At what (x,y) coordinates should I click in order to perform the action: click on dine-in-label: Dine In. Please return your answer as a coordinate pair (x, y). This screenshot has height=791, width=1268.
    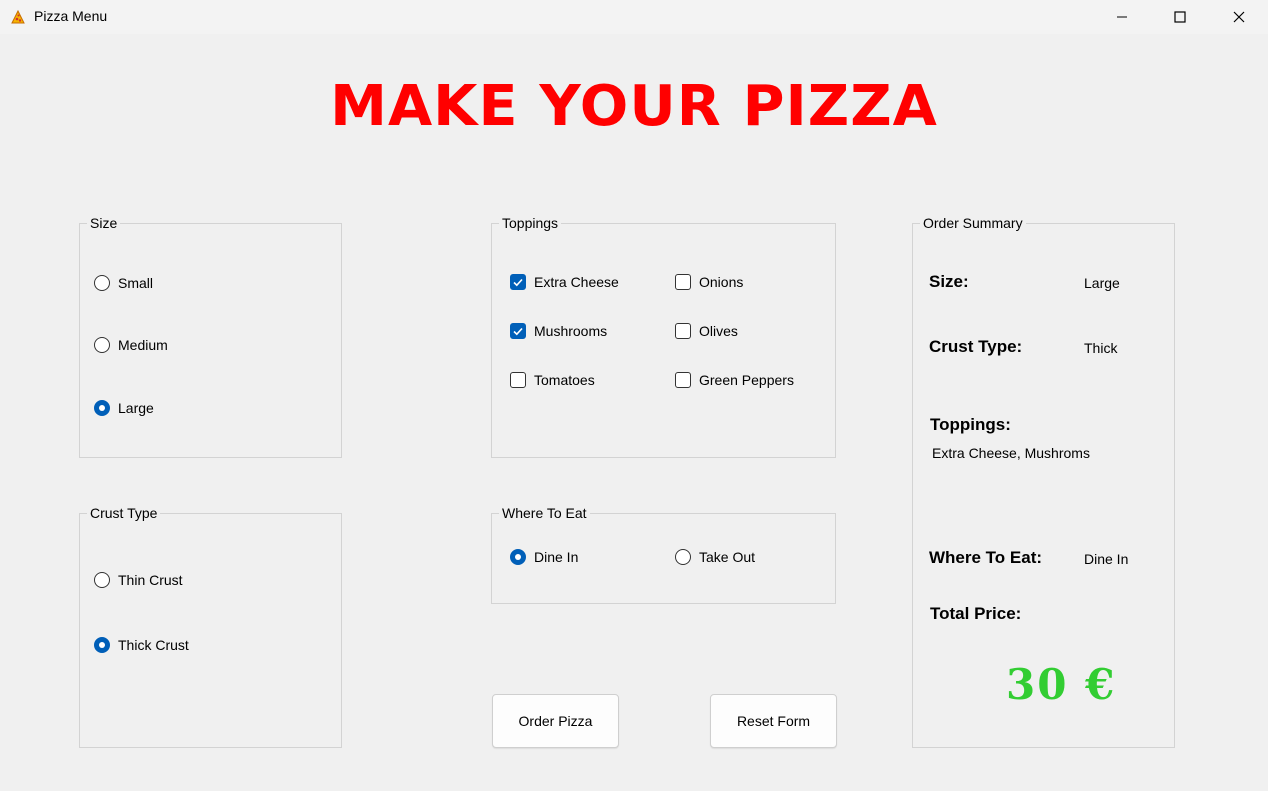
    Looking at the image, I should click on (556, 557).